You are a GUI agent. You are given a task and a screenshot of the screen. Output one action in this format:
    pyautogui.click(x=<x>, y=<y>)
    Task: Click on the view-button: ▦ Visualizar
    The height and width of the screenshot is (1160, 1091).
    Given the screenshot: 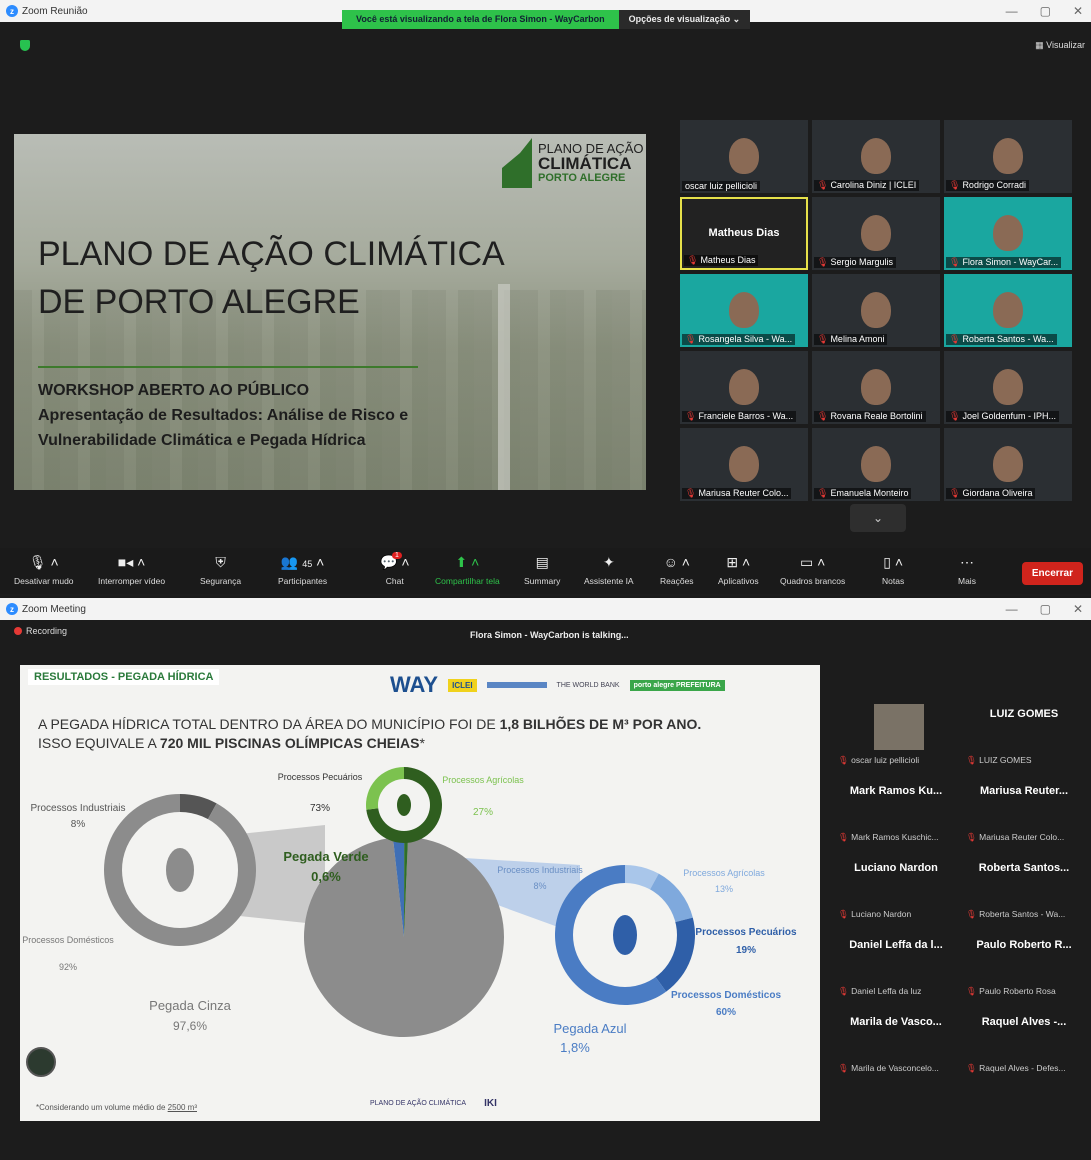 What is the action you would take?
    pyautogui.click(x=1060, y=45)
    